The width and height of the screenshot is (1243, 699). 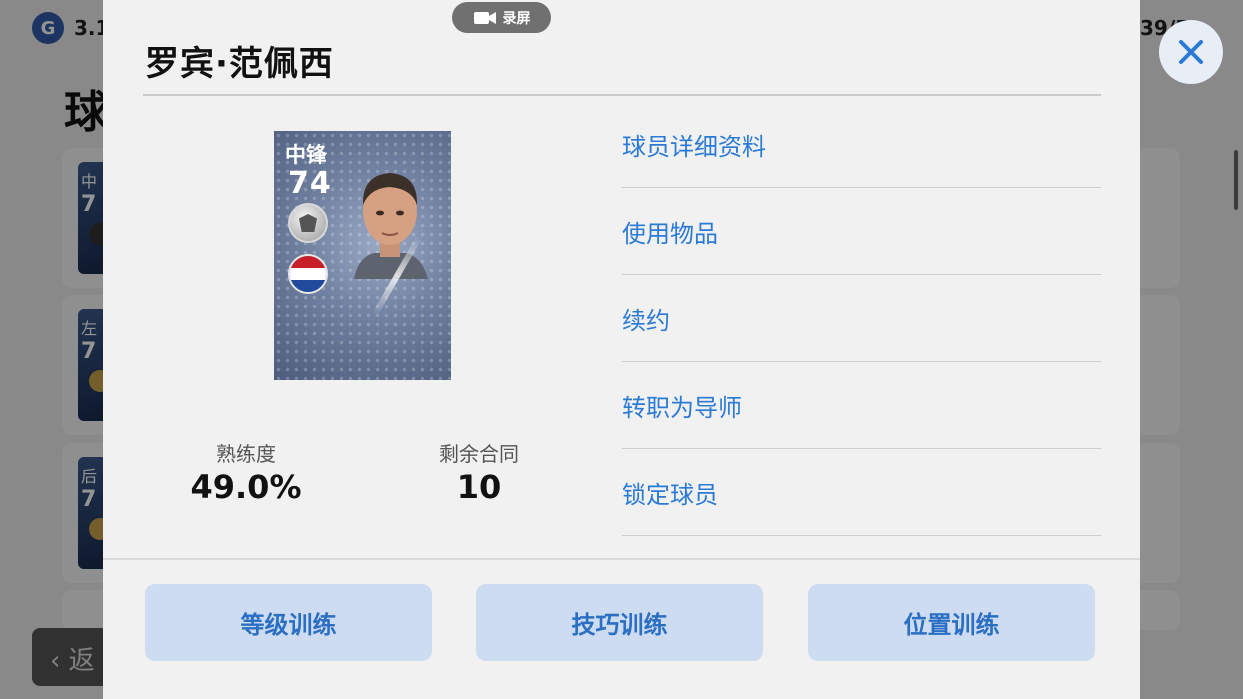 I want to click on menu-item-label: 续约, so click(x=646, y=321).